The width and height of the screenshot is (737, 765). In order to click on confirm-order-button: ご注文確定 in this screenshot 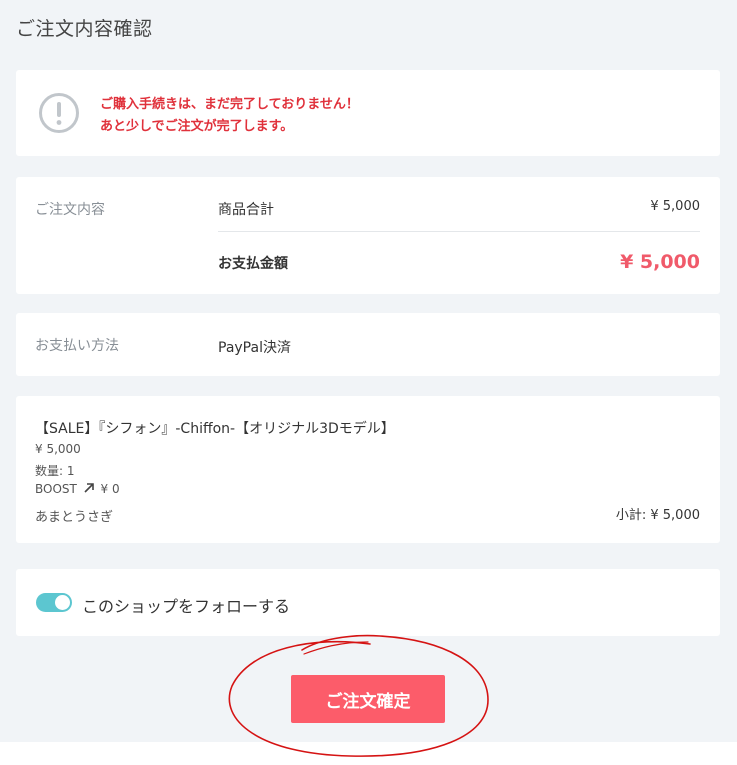, I will do `click(368, 699)`.